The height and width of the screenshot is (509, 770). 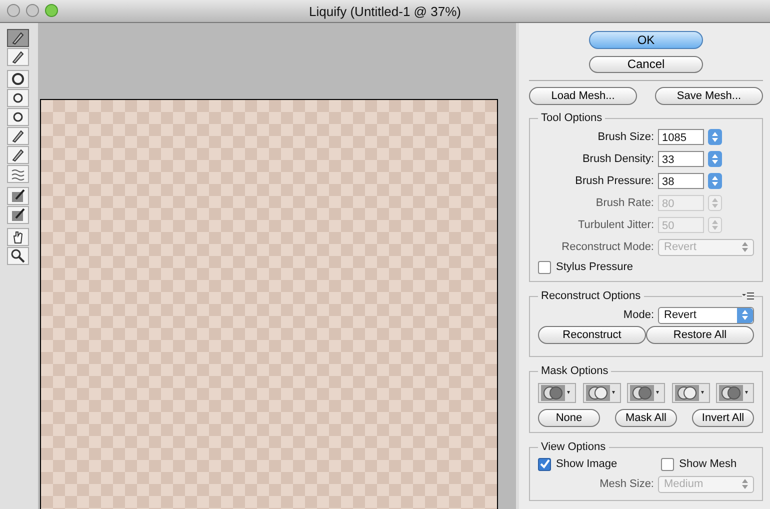 What do you see at coordinates (681, 137) in the screenshot?
I see `number-field: 1085` at bounding box center [681, 137].